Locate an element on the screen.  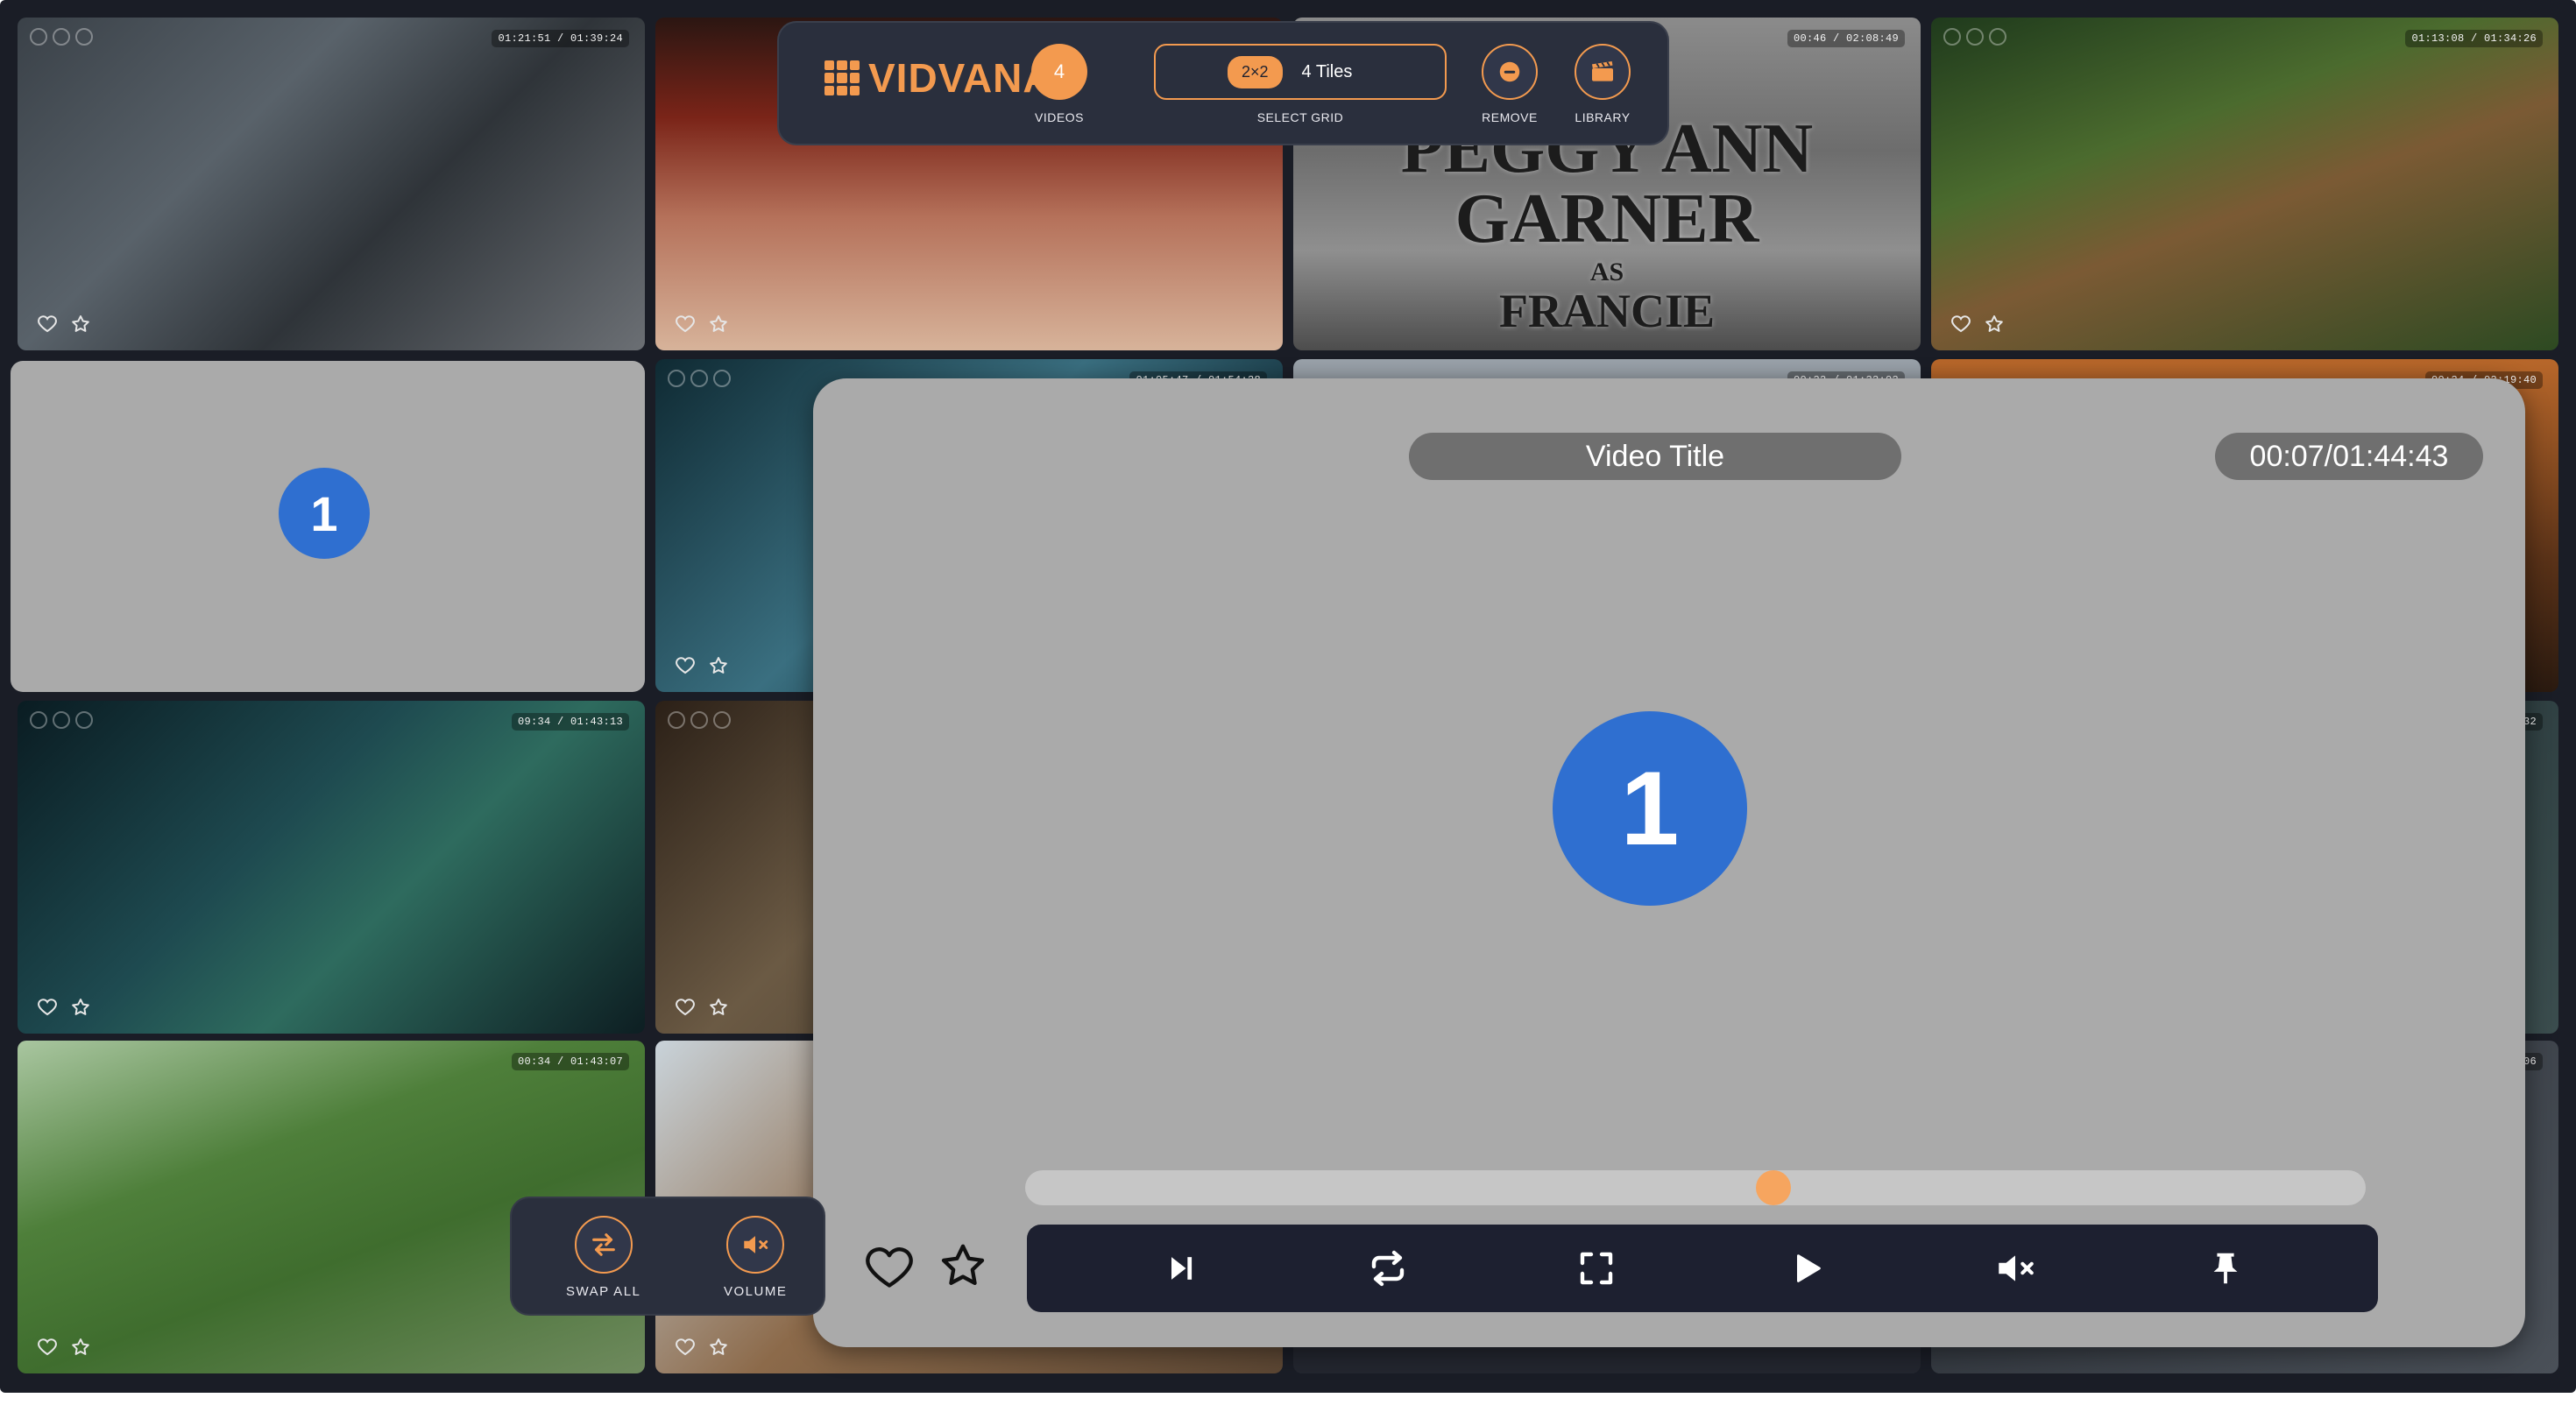
selected-tile-placeholder: 1 is located at coordinates (328, 526).